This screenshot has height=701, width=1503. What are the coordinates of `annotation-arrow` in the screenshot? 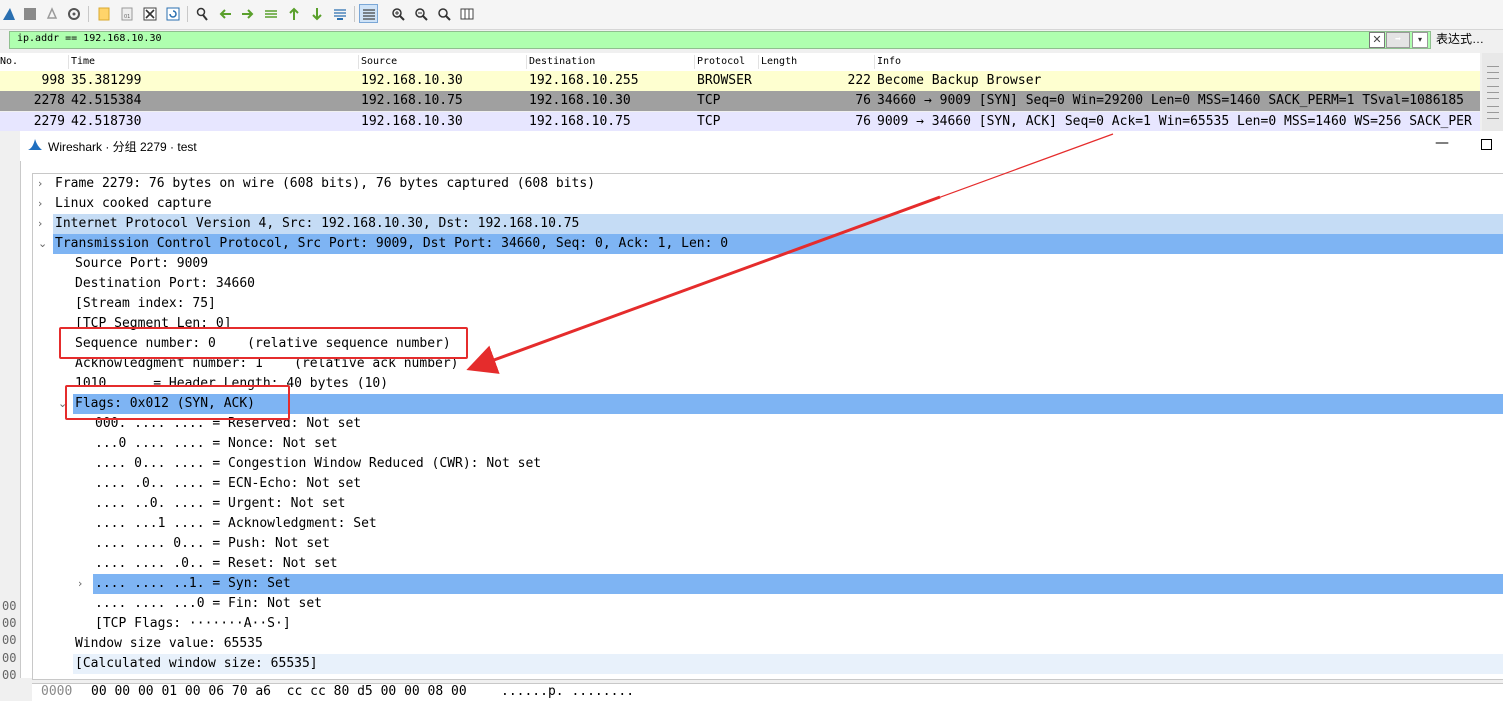 It's located at (790, 253).